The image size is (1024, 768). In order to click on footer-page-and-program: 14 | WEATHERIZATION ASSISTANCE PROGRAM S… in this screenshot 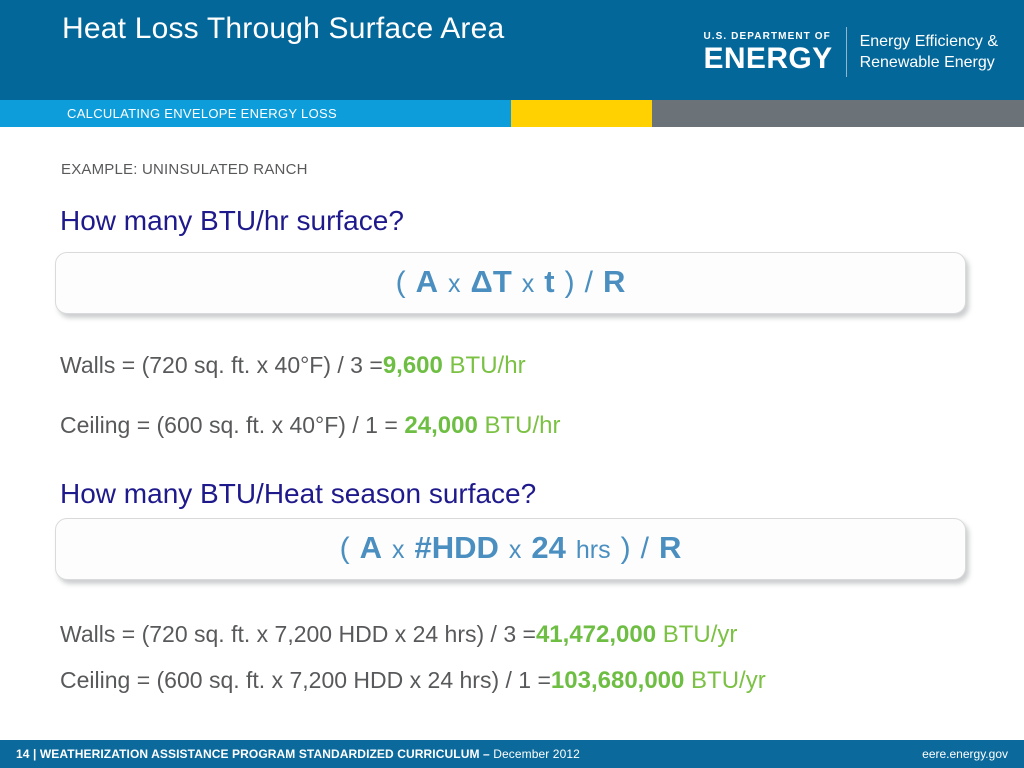, I will do `click(255, 754)`.